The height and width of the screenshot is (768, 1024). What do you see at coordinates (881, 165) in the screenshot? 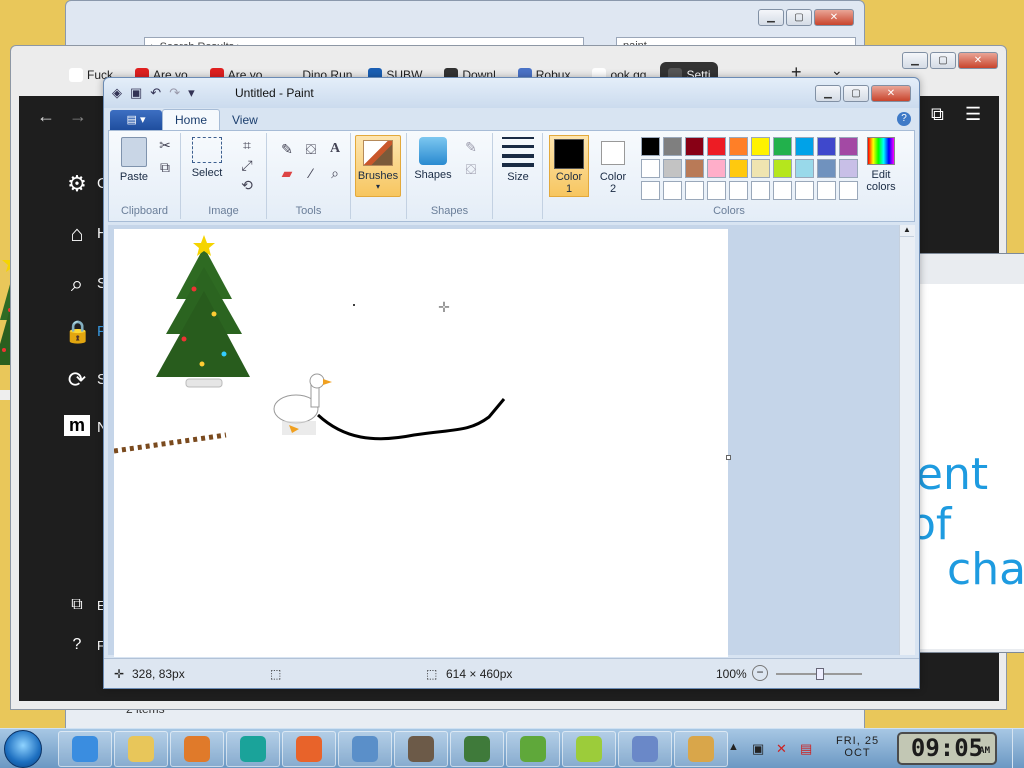
I see `edit-colors-button: Edit colors` at bounding box center [881, 165].